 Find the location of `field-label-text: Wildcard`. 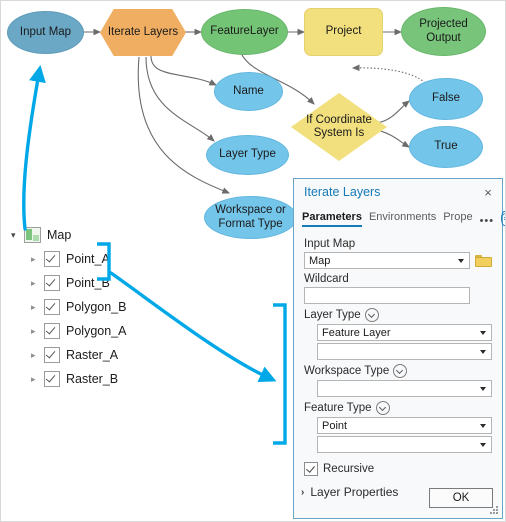

field-label-text: Wildcard is located at coordinates (326, 279).